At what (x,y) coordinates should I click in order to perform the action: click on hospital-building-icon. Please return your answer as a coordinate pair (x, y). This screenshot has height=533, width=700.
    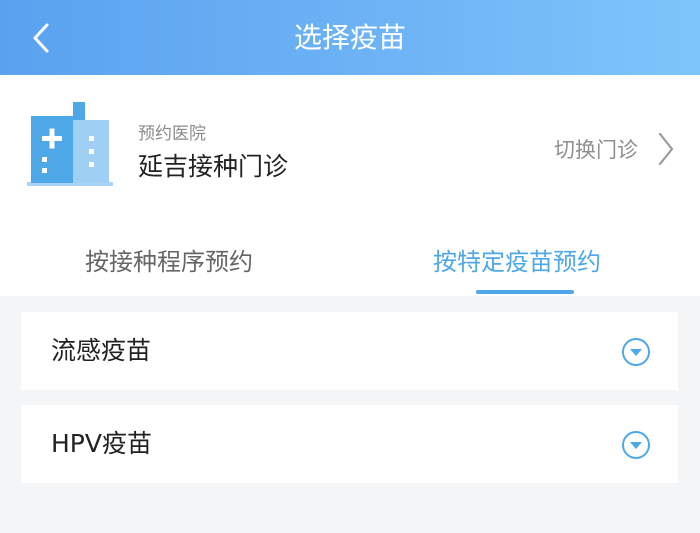
    Looking at the image, I should click on (70, 144).